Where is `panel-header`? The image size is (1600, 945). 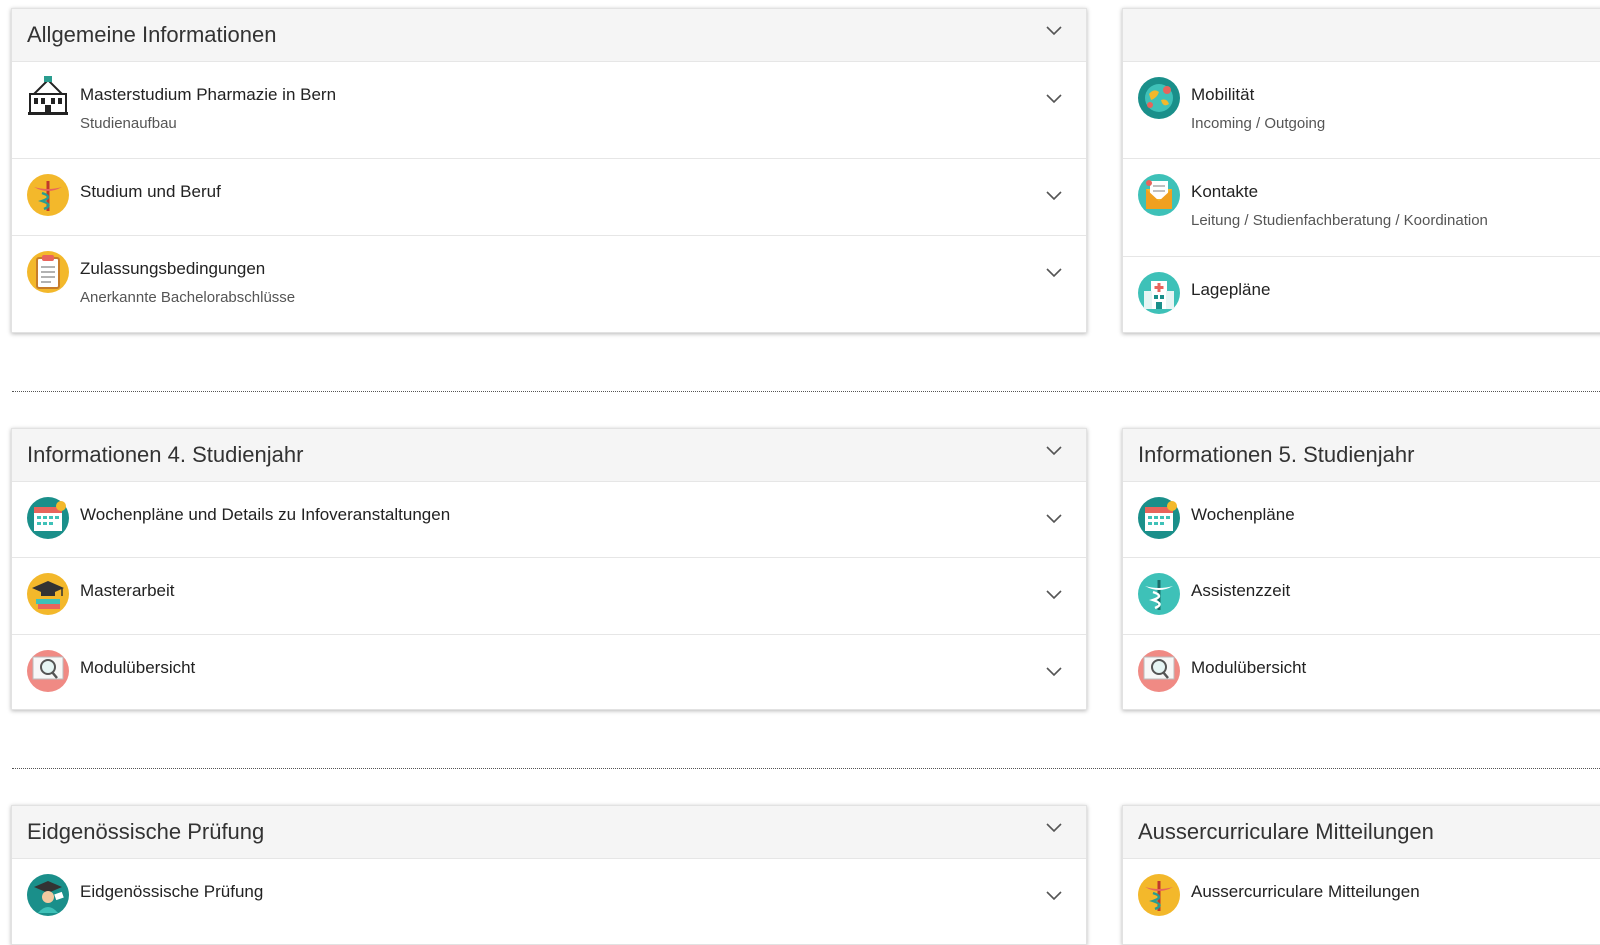
panel-header is located at coordinates (1361, 35).